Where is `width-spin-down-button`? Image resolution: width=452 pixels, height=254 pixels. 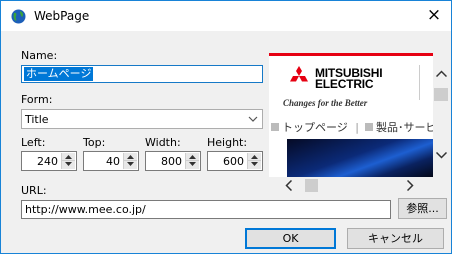
width-spin-down-button is located at coordinates (192, 165).